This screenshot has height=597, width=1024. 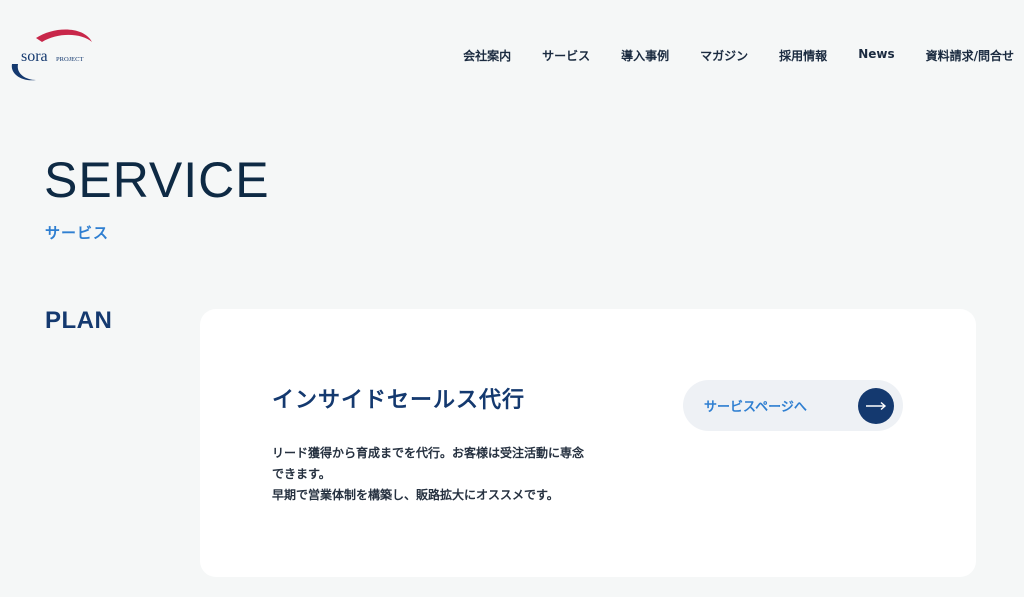 What do you see at coordinates (876, 55) in the screenshot?
I see `nav-news: News` at bounding box center [876, 55].